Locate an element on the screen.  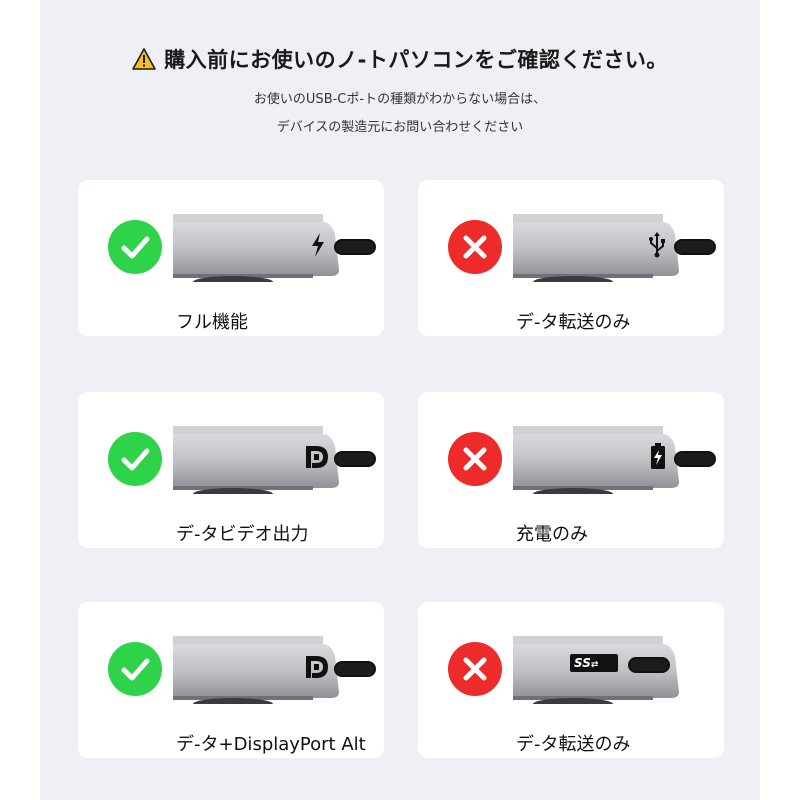
port-card-data-only-ss: SS⇄ デ-タ転送のみ is located at coordinates (571, 680).